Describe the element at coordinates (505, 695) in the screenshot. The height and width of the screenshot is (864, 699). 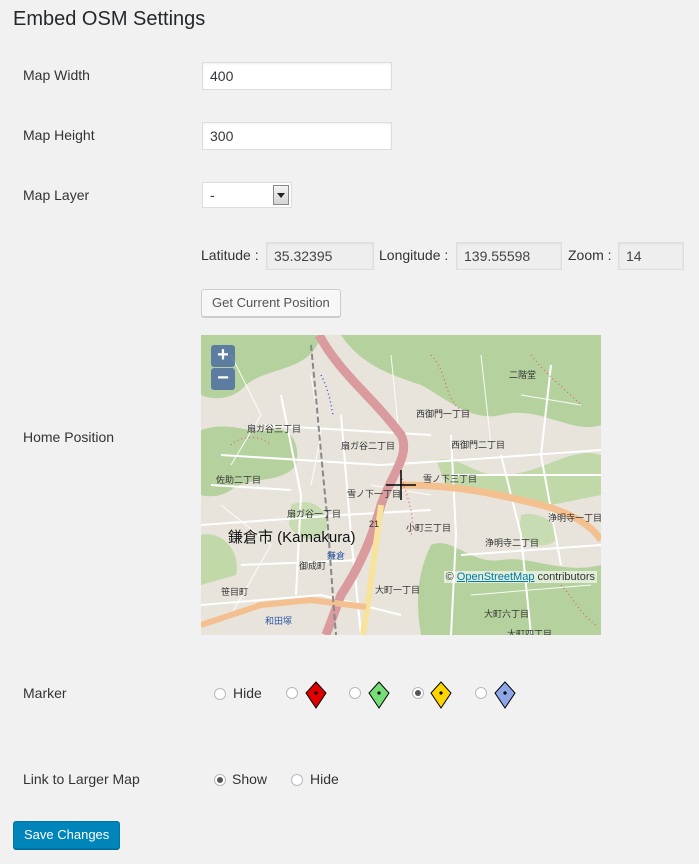
I see `blue-marker-icon` at that location.